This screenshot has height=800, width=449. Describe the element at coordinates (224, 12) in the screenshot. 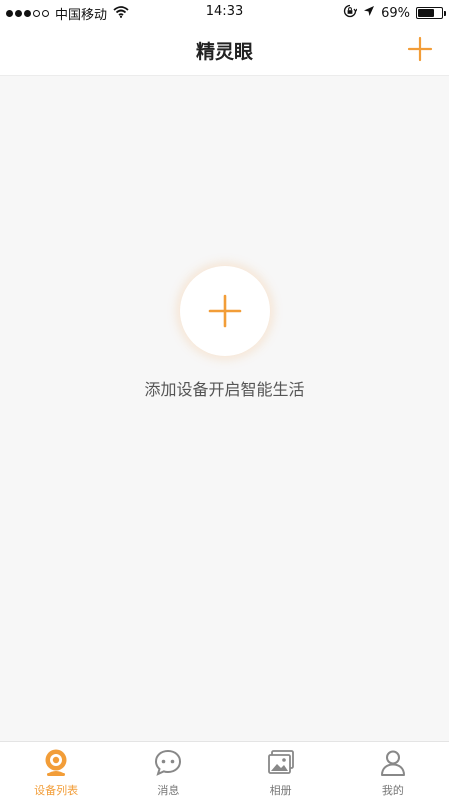

I see `status-bar: 中国移动 14:33 69%` at that location.